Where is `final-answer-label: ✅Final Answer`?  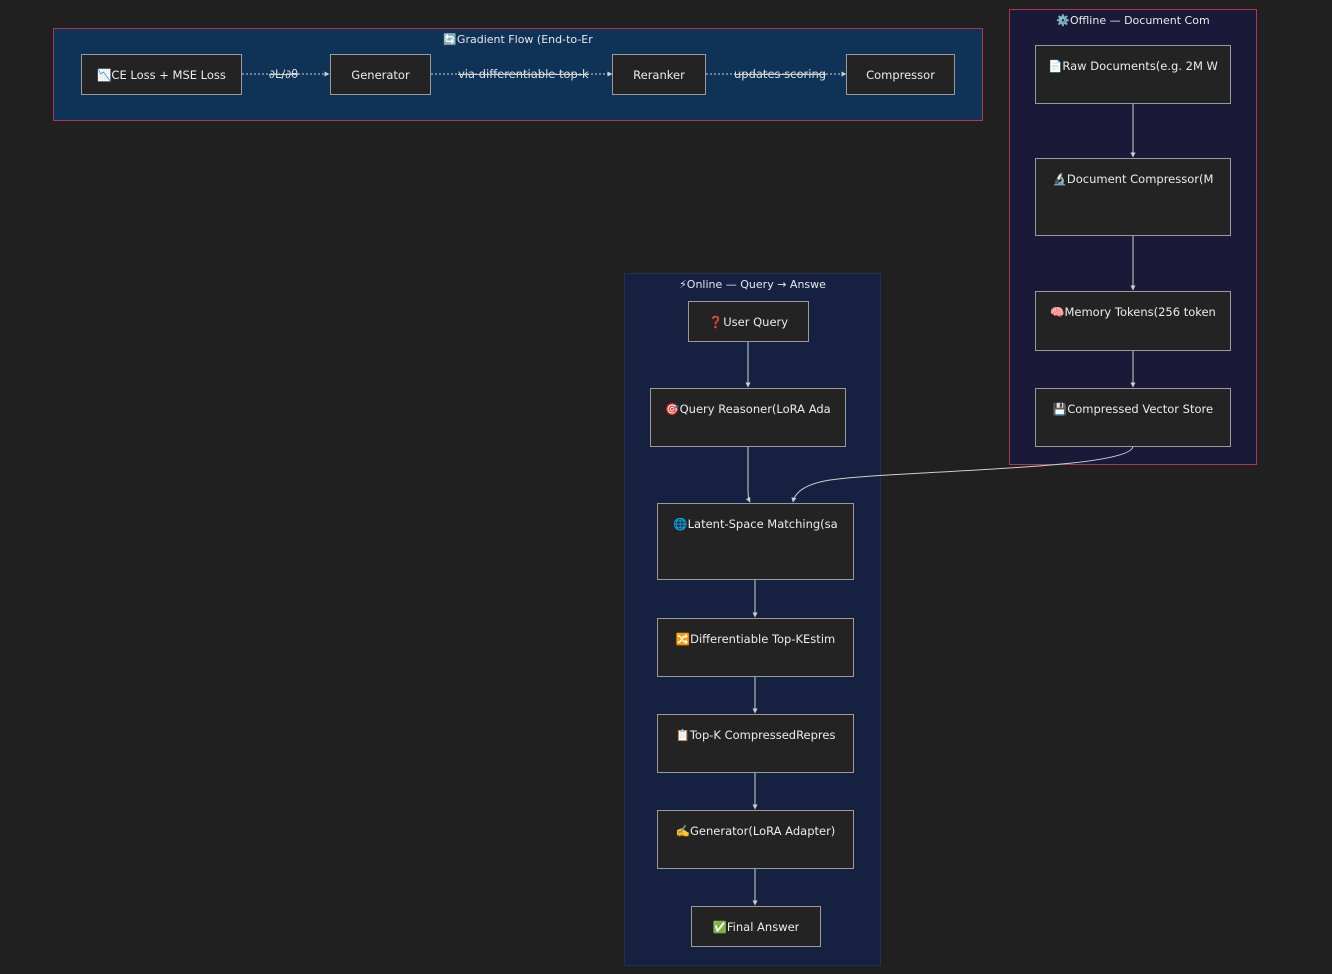
final-answer-label: ✅Final Answer is located at coordinates (756, 926).